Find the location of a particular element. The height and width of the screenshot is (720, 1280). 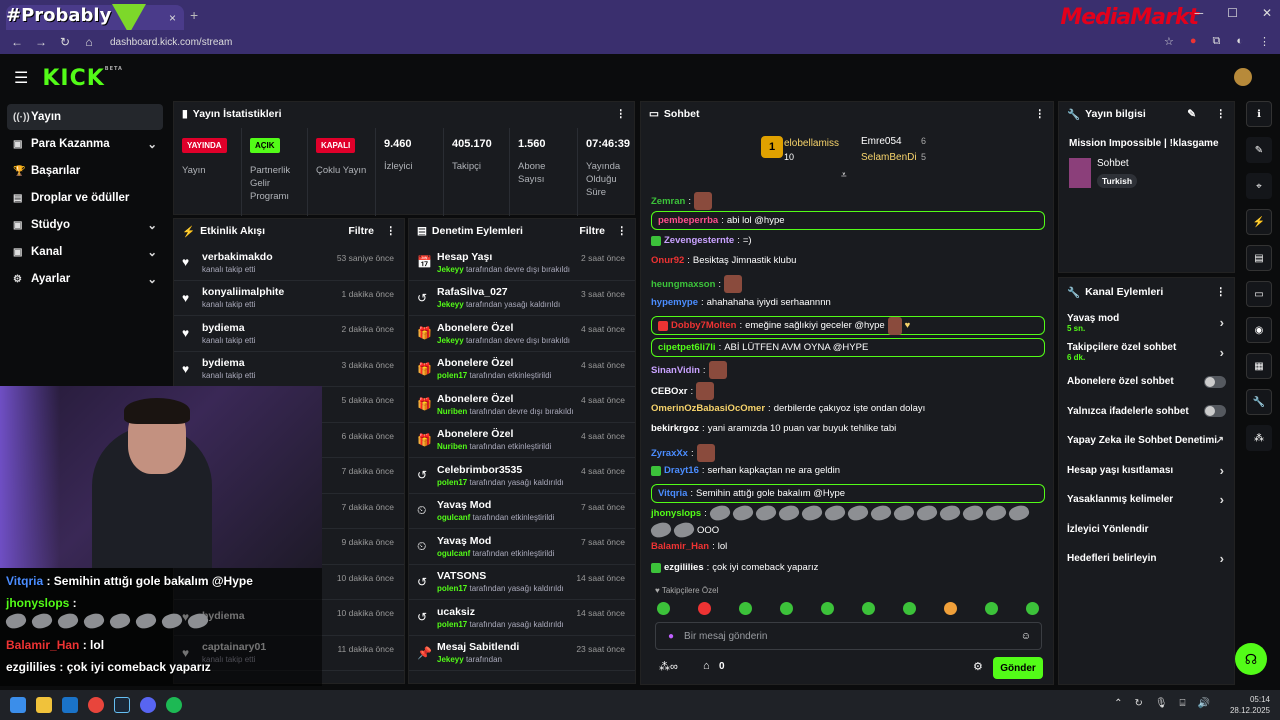

chat-message: ZyraxXx: is located at coordinates (684, 453).